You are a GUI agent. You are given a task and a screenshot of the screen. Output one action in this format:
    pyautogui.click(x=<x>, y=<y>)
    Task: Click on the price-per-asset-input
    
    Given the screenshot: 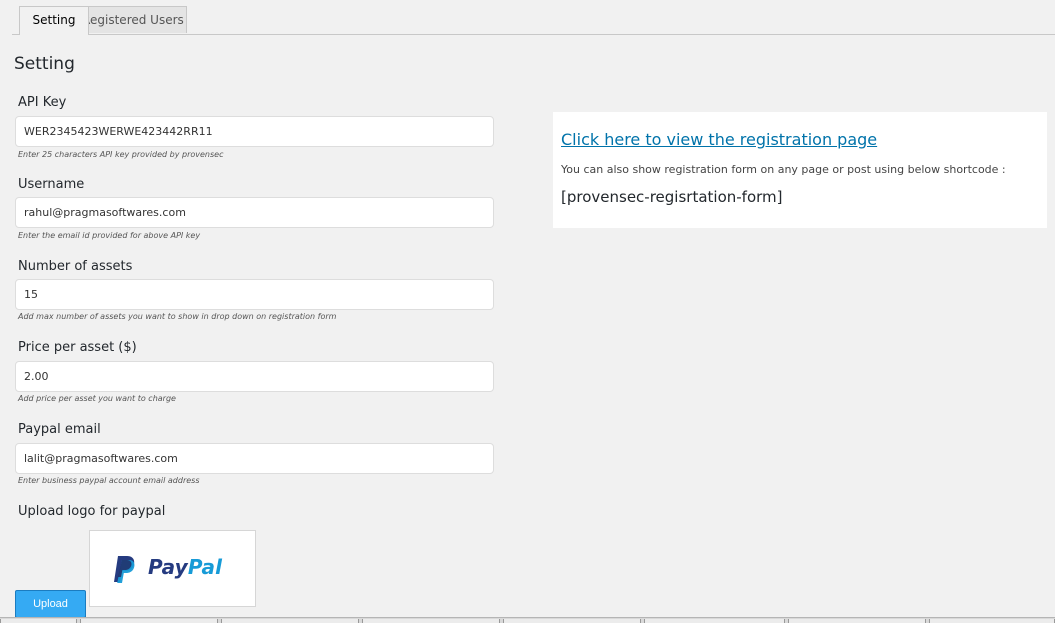 What is the action you would take?
    pyautogui.click(x=254, y=376)
    